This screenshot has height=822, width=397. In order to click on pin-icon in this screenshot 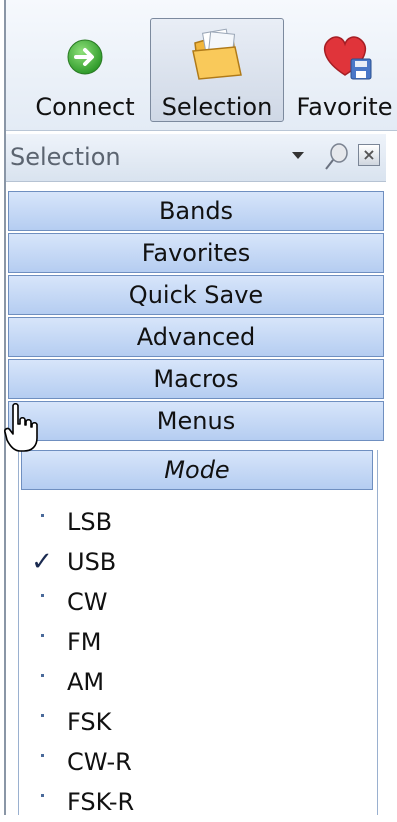, I will do `click(336, 157)`.